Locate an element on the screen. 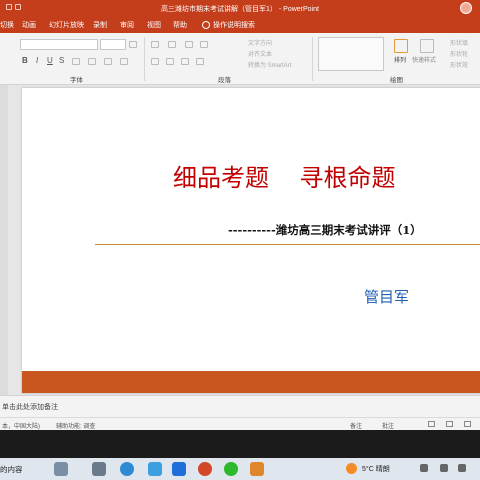 The image size is (480, 480). avatar is located at coordinates (466, 8).